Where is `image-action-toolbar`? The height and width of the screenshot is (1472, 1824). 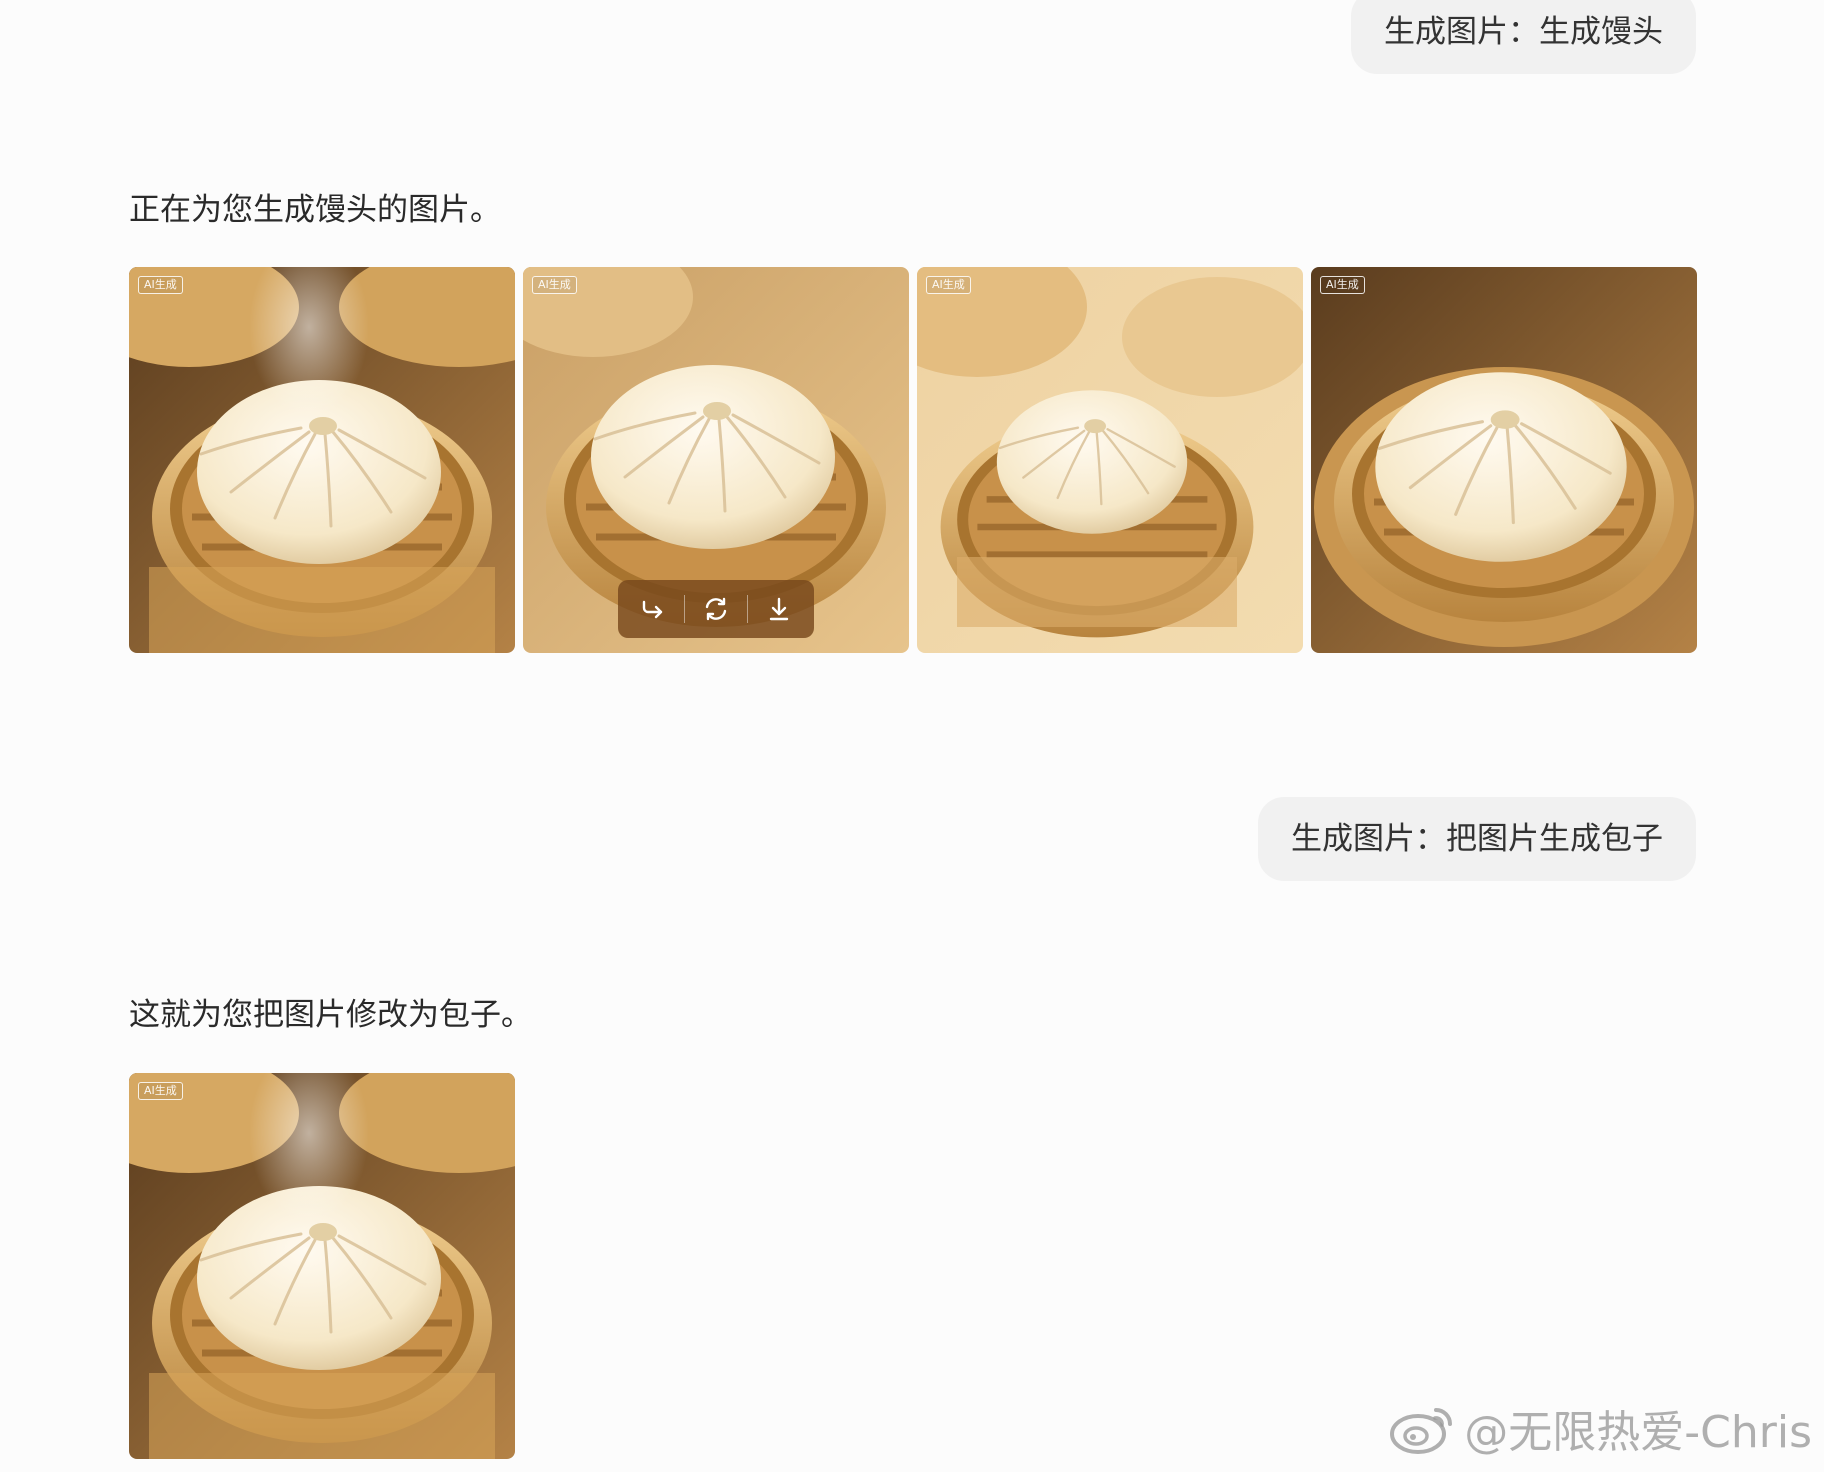 image-action-toolbar is located at coordinates (716, 609).